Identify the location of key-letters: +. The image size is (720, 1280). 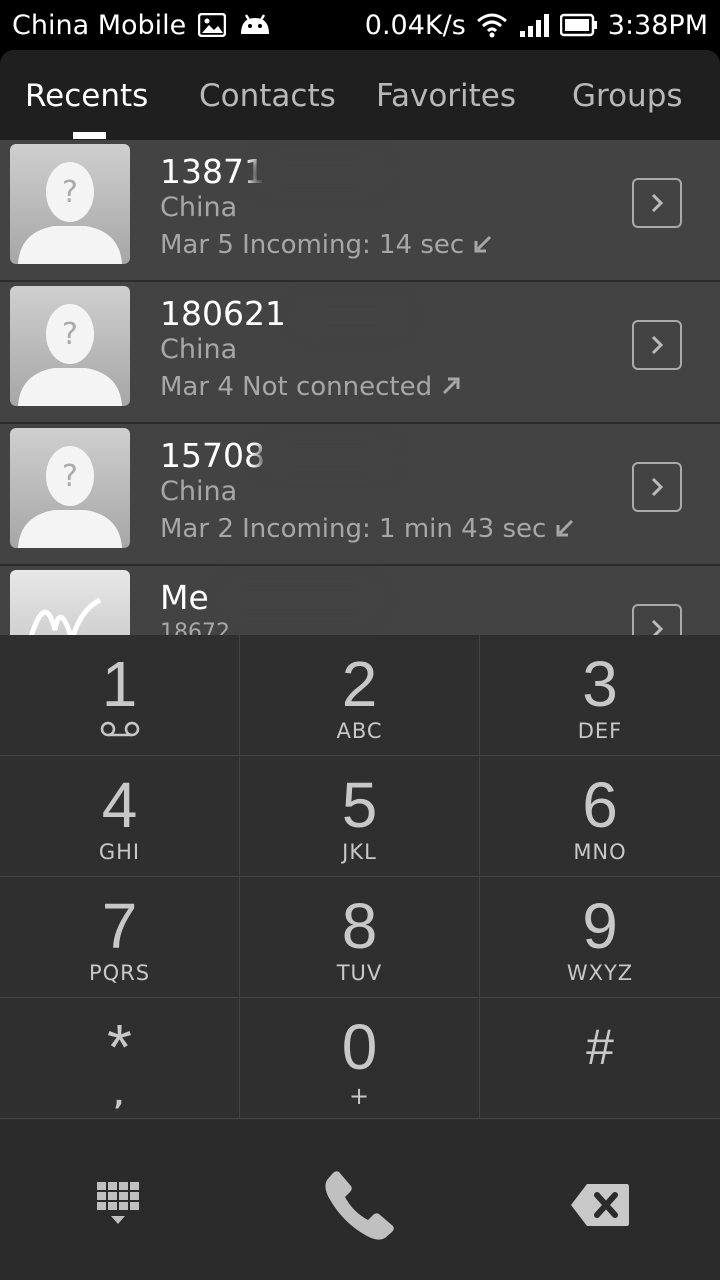
(359, 1096).